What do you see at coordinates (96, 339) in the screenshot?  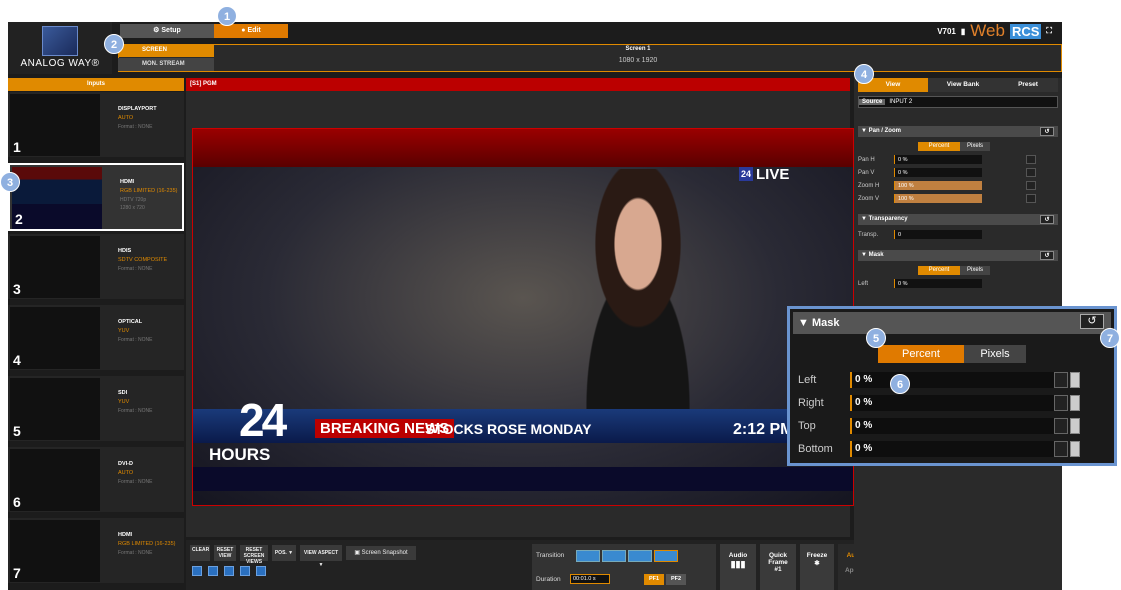 I see `input-slot: 4 OPTICAL YUV Format : NONE` at bounding box center [96, 339].